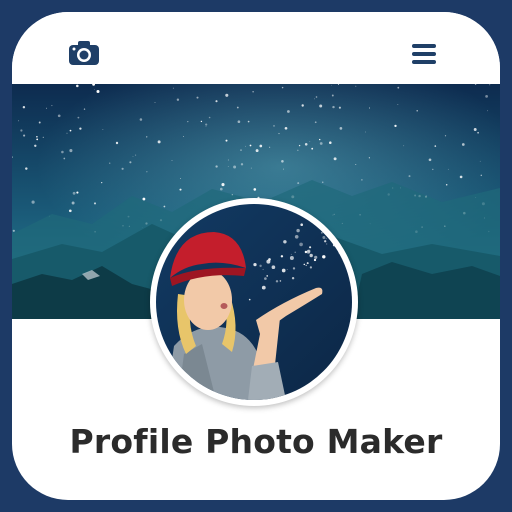 The height and width of the screenshot is (512, 512). I want to click on camera-icon, so click(84, 53).